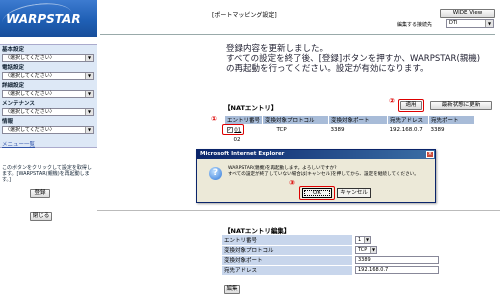 The width and height of the screenshot is (500, 298). I want to click on edit-row: エントリ番号 1 ▼, so click(342, 240).